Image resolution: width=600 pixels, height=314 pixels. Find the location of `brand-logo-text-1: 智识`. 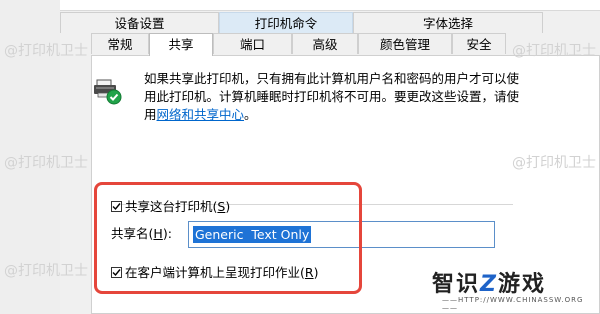

brand-logo-text-1: 智识 is located at coordinates (456, 284).